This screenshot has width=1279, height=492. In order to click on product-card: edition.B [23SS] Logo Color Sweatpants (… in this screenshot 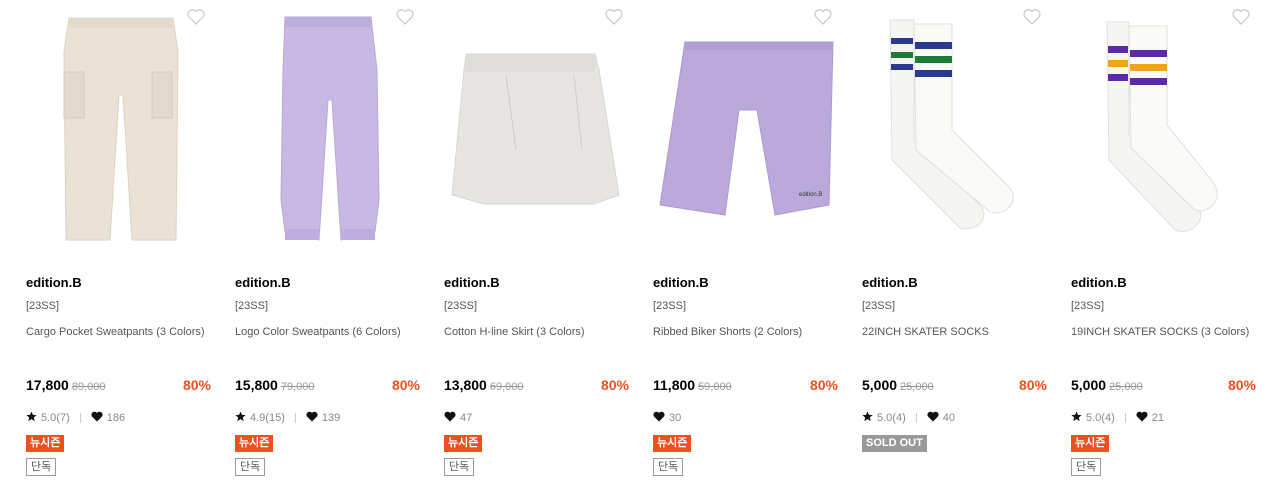, I will do `click(330, 246)`.